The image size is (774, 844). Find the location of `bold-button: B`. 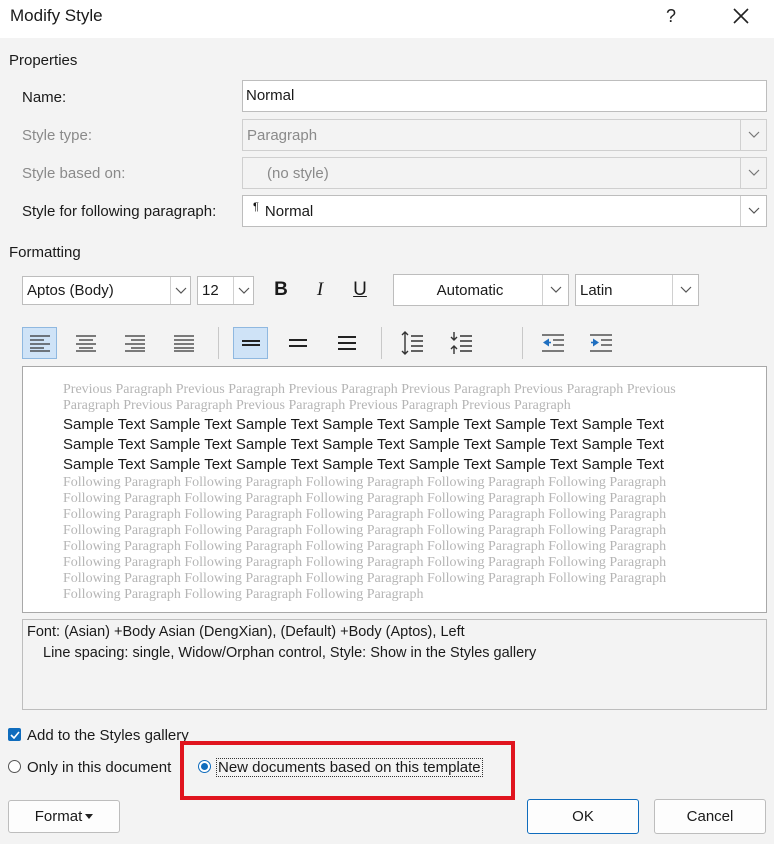

bold-button: B is located at coordinates (281, 290).